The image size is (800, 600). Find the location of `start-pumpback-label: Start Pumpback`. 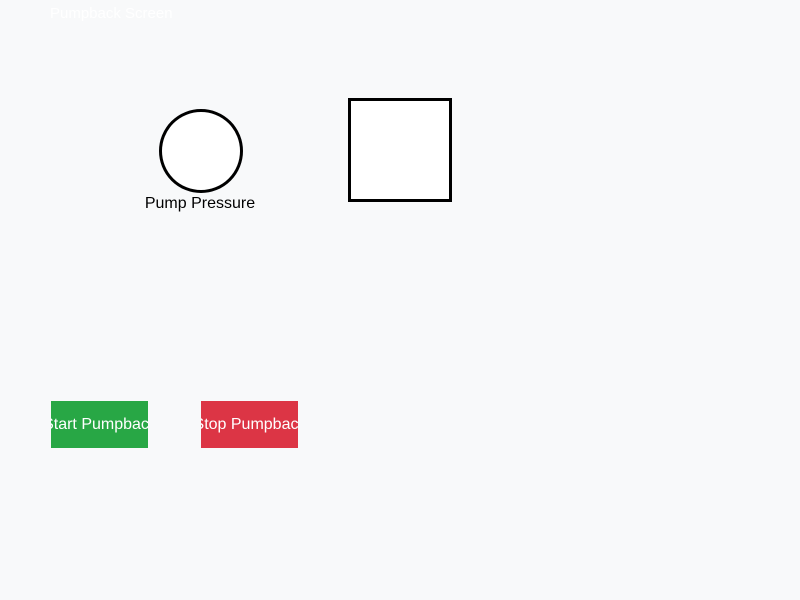

start-pumpback-label: Start Pumpback is located at coordinates (99, 424).